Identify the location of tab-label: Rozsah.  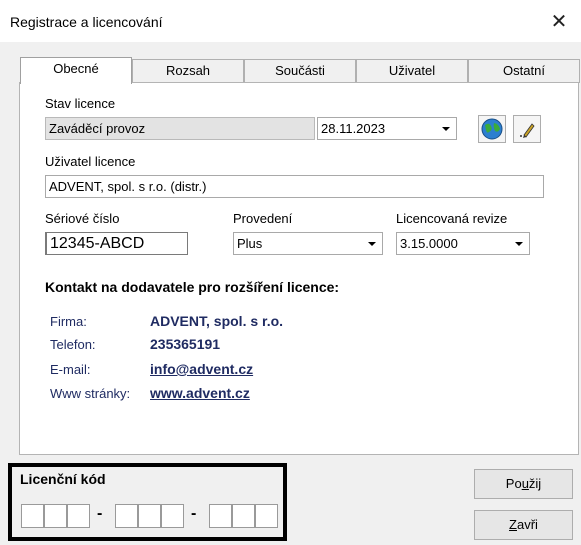
(188, 70).